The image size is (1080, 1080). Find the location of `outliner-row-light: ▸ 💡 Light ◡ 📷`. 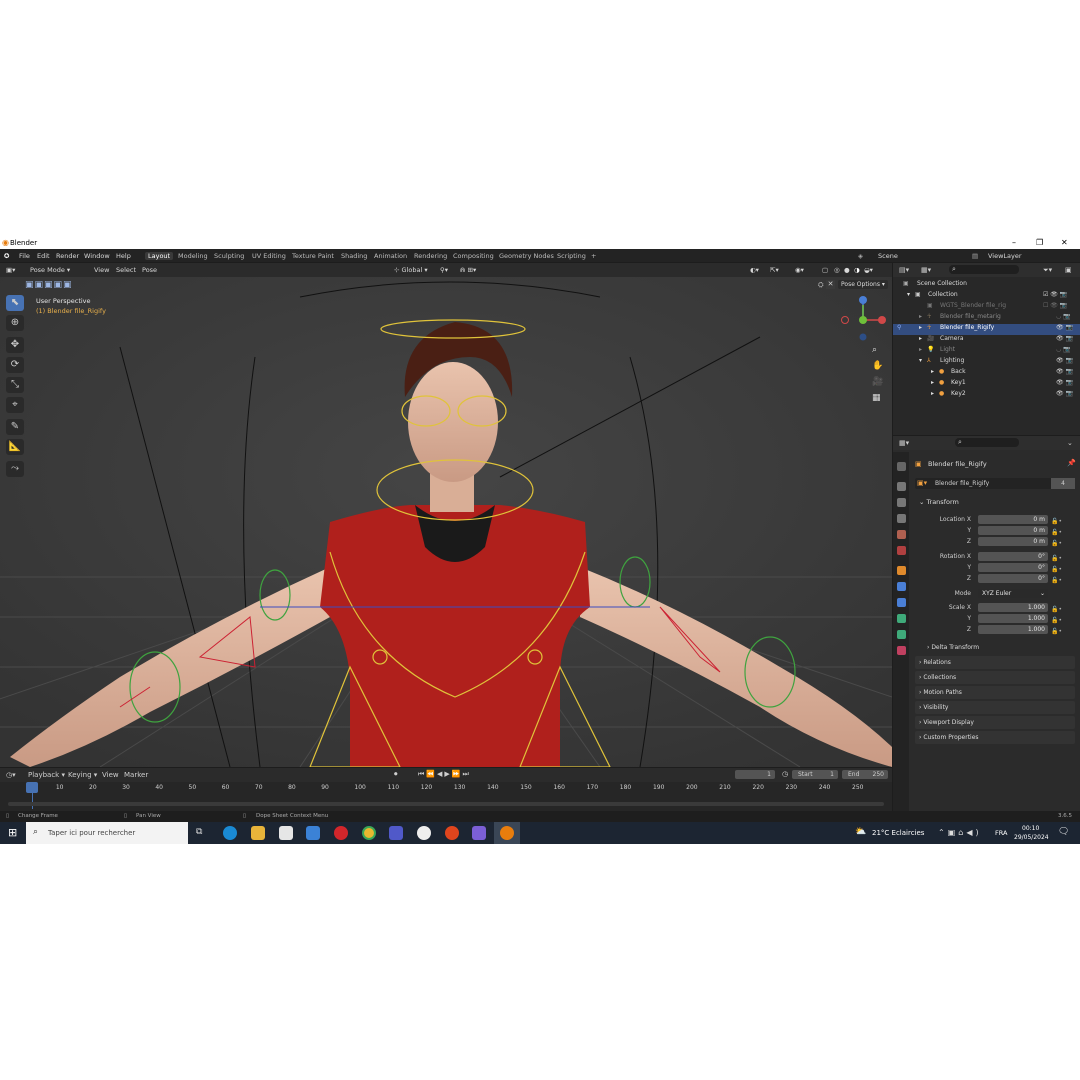

outliner-row-light: ▸ 💡 Light ◡ 📷 is located at coordinates (986, 351).